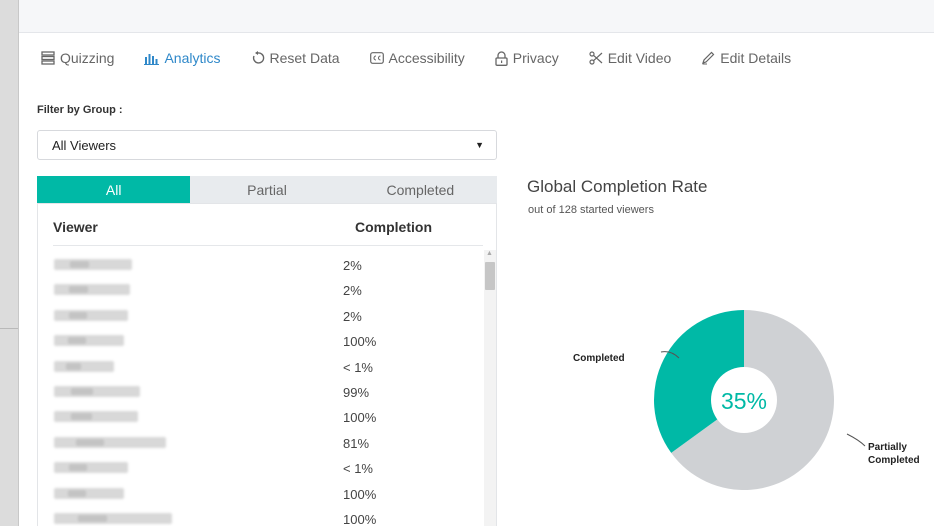 This screenshot has height=526, width=934. What do you see at coordinates (393, 227) in the screenshot?
I see `column-header-completion: Completion` at bounding box center [393, 227].